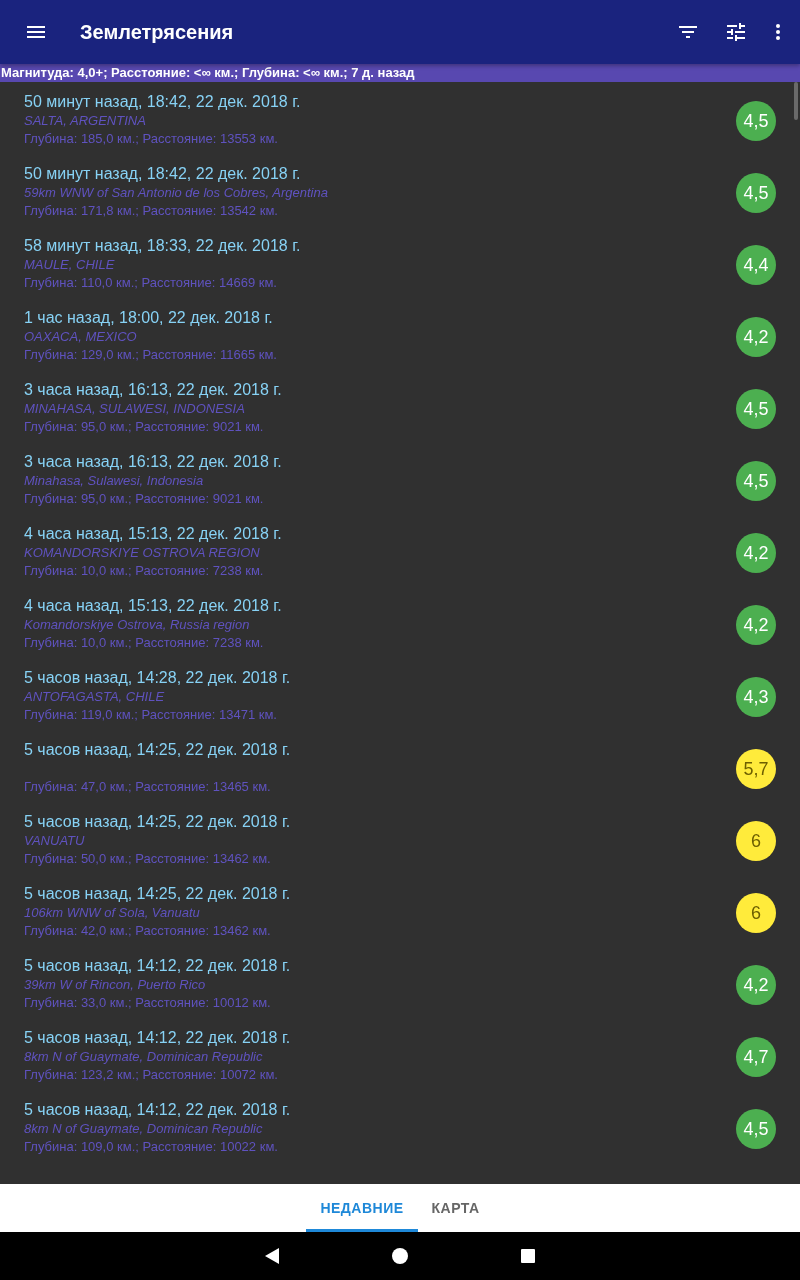 The width and height of the screenshot is (800, 1280). Describe the element at coordinates (151, 210) in the screenshot. I see `quake-depth-distance: Глубина: 171,8 км.; Расстояние: 13542 км.` at that location.